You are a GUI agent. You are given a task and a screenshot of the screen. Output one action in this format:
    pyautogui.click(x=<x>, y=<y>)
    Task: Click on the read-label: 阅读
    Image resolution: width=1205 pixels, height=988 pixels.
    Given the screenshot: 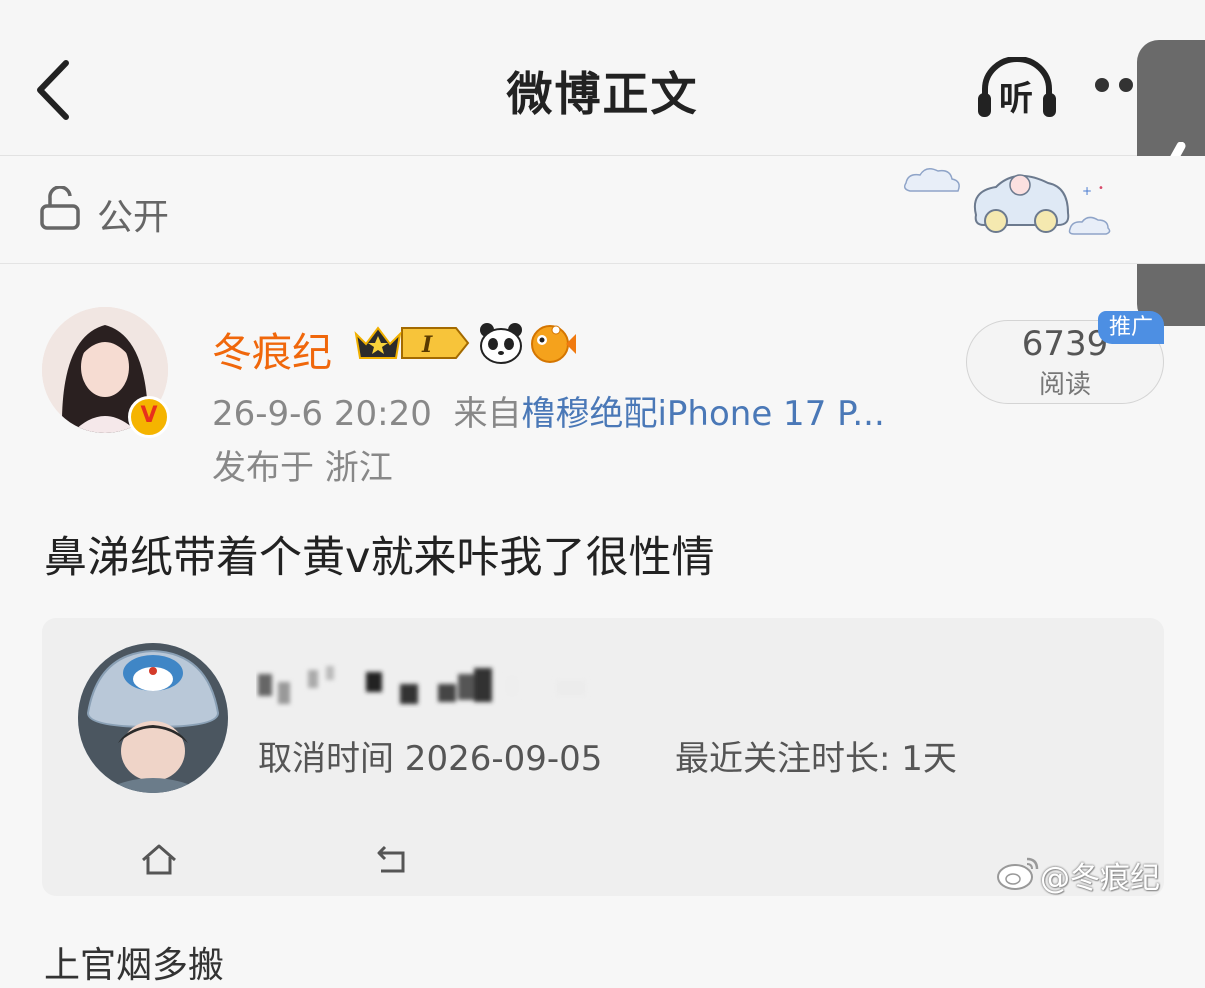 What is the action you would take?
    pyautogui.click(x=1064, y=385)
    